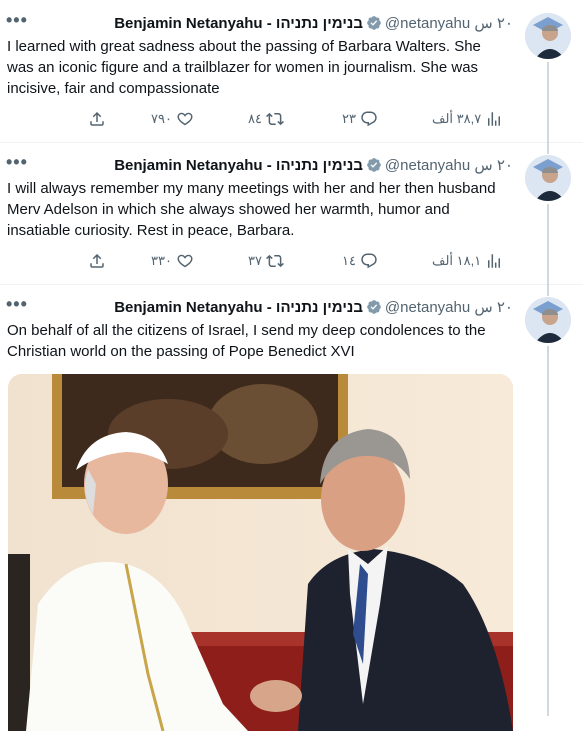 Image resolution: width=583 pixels, height=731 pixels. Describe the element at coordinates (457, 260) in the screenshot. I see `views-count: ١٨,١ ألف` at that location.